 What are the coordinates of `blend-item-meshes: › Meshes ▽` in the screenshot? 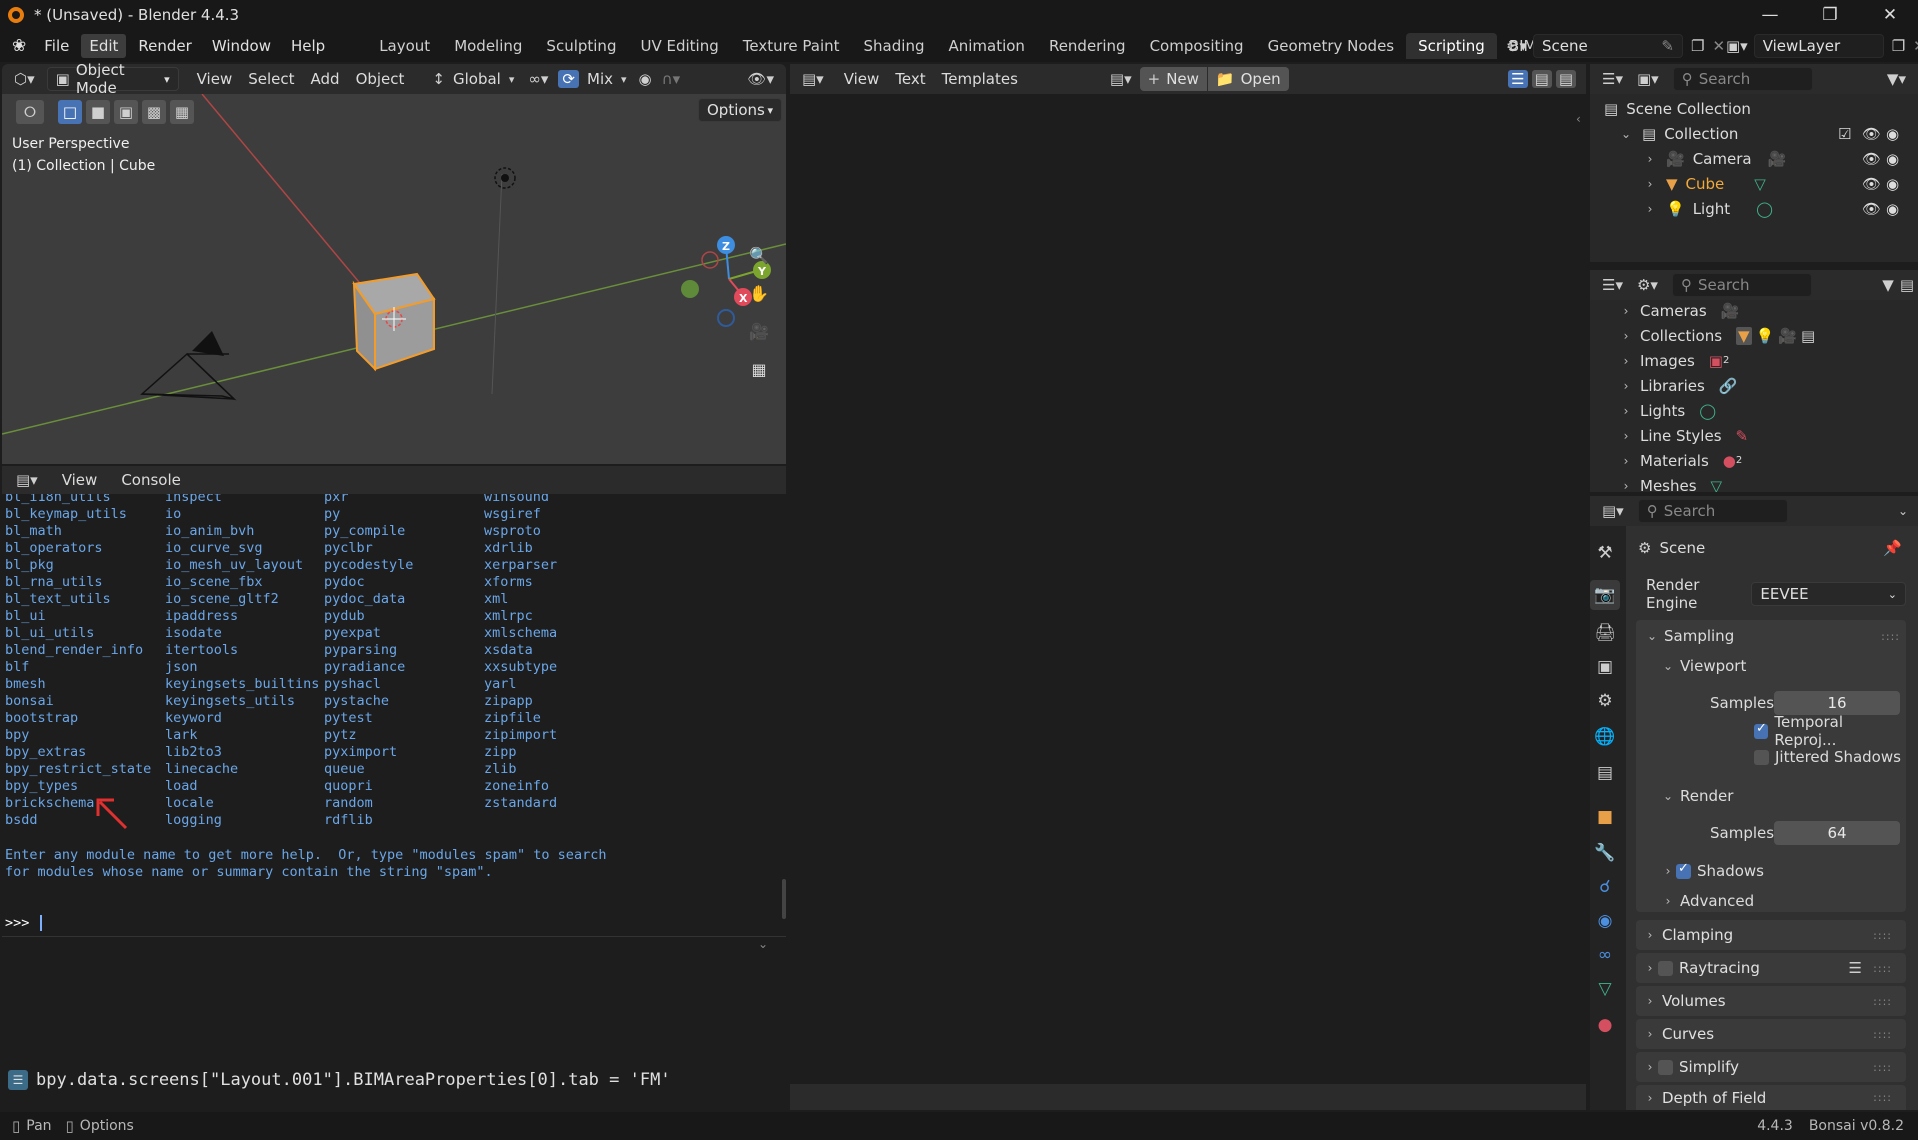 It's located at (1754, 483).